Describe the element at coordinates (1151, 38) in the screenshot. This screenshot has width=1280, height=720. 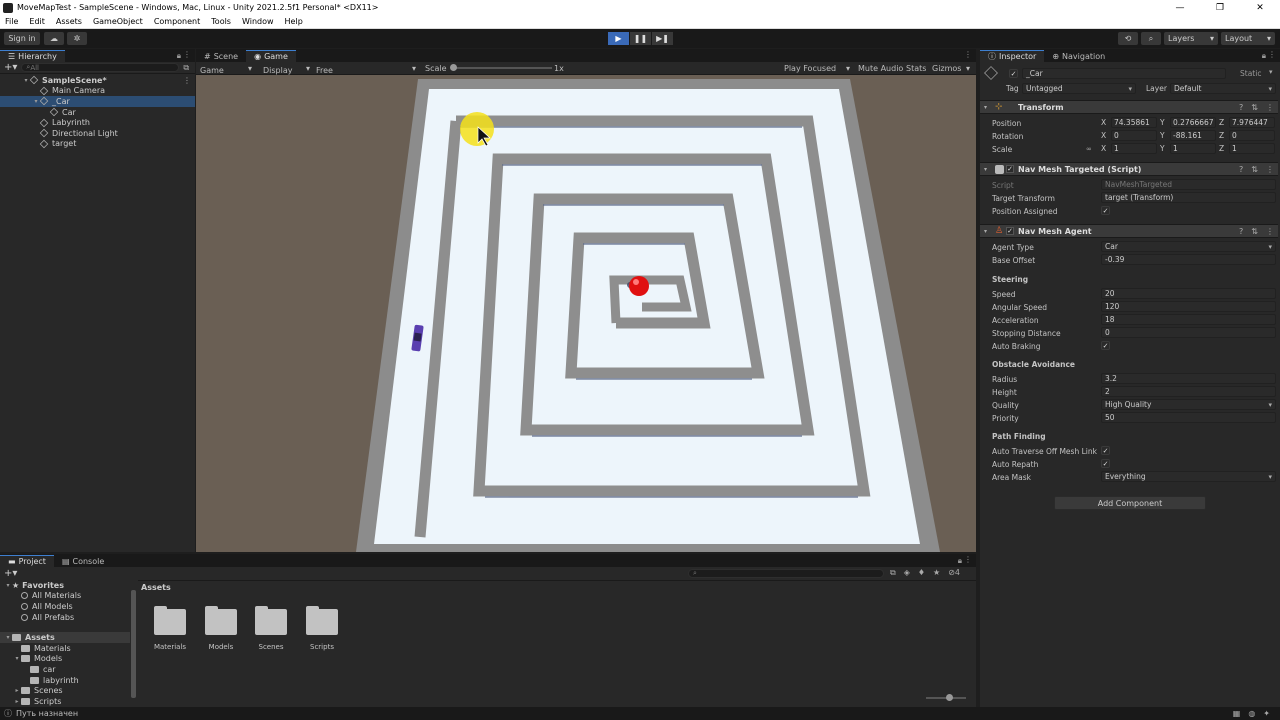
I see `search-icon: ⌕` at that location.